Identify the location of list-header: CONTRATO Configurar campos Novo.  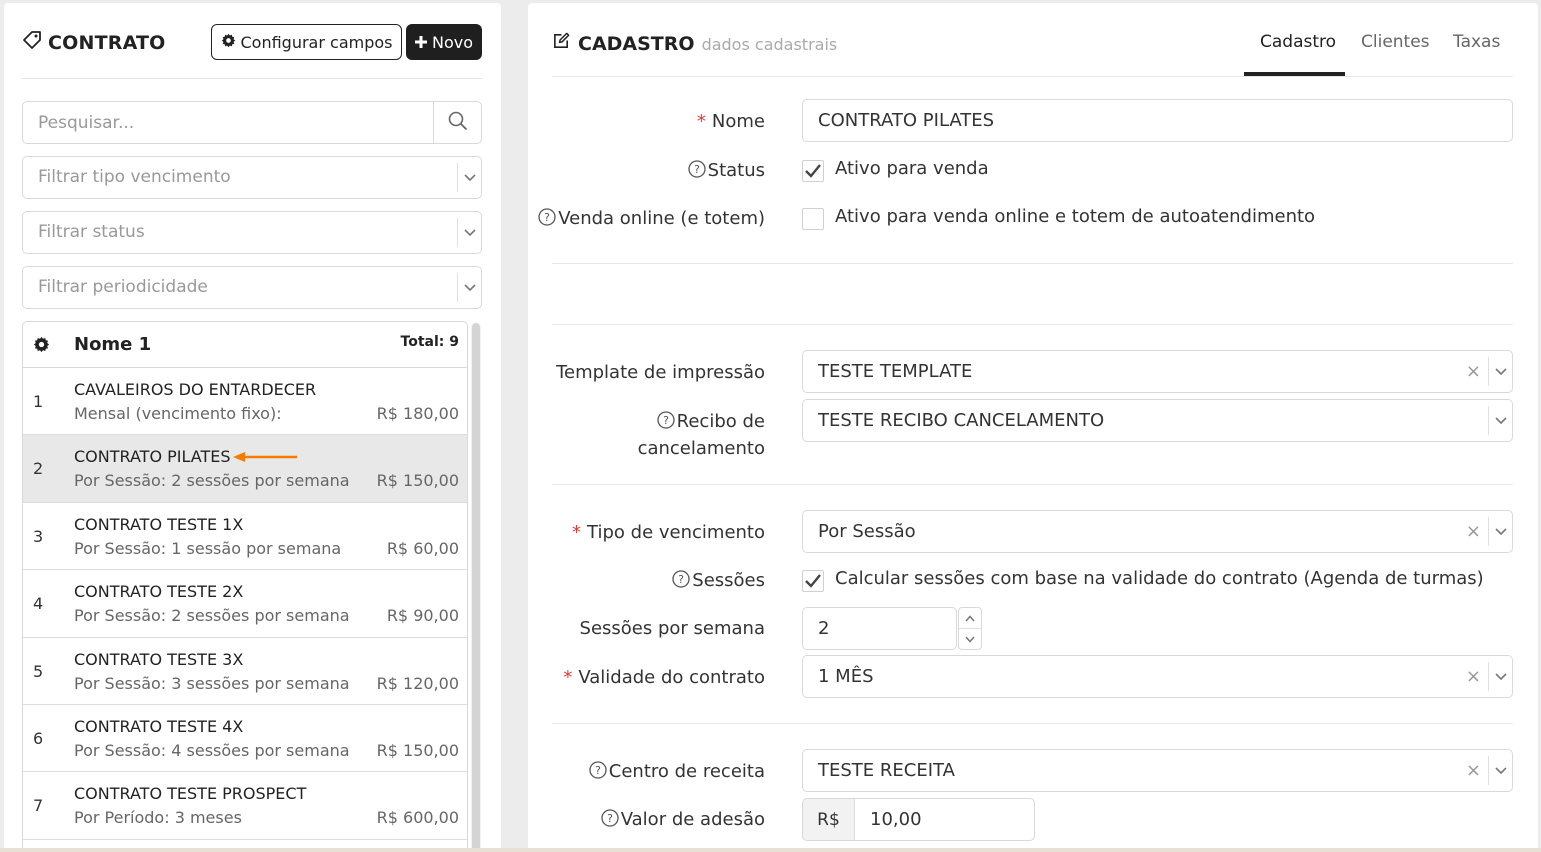
(252, 44).